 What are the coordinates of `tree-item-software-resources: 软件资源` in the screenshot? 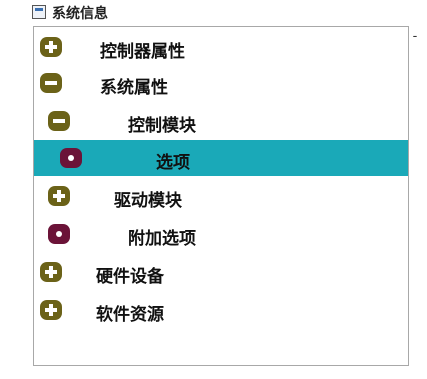 It's located at (221, 310).